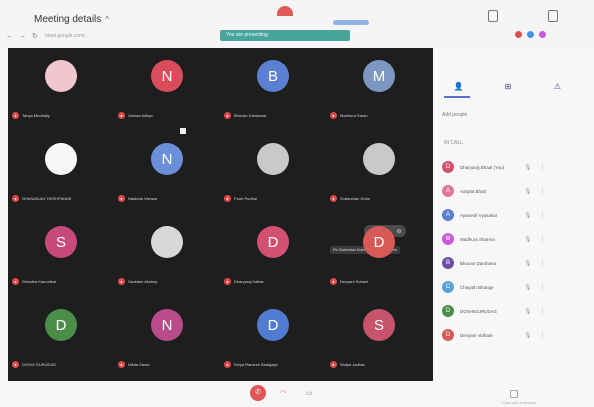  What do you see at coordinates (482, 167) in the screenshot?
I see `person-name: Dharyaraj Bhaal (You)` at bounding box center [482, 167].